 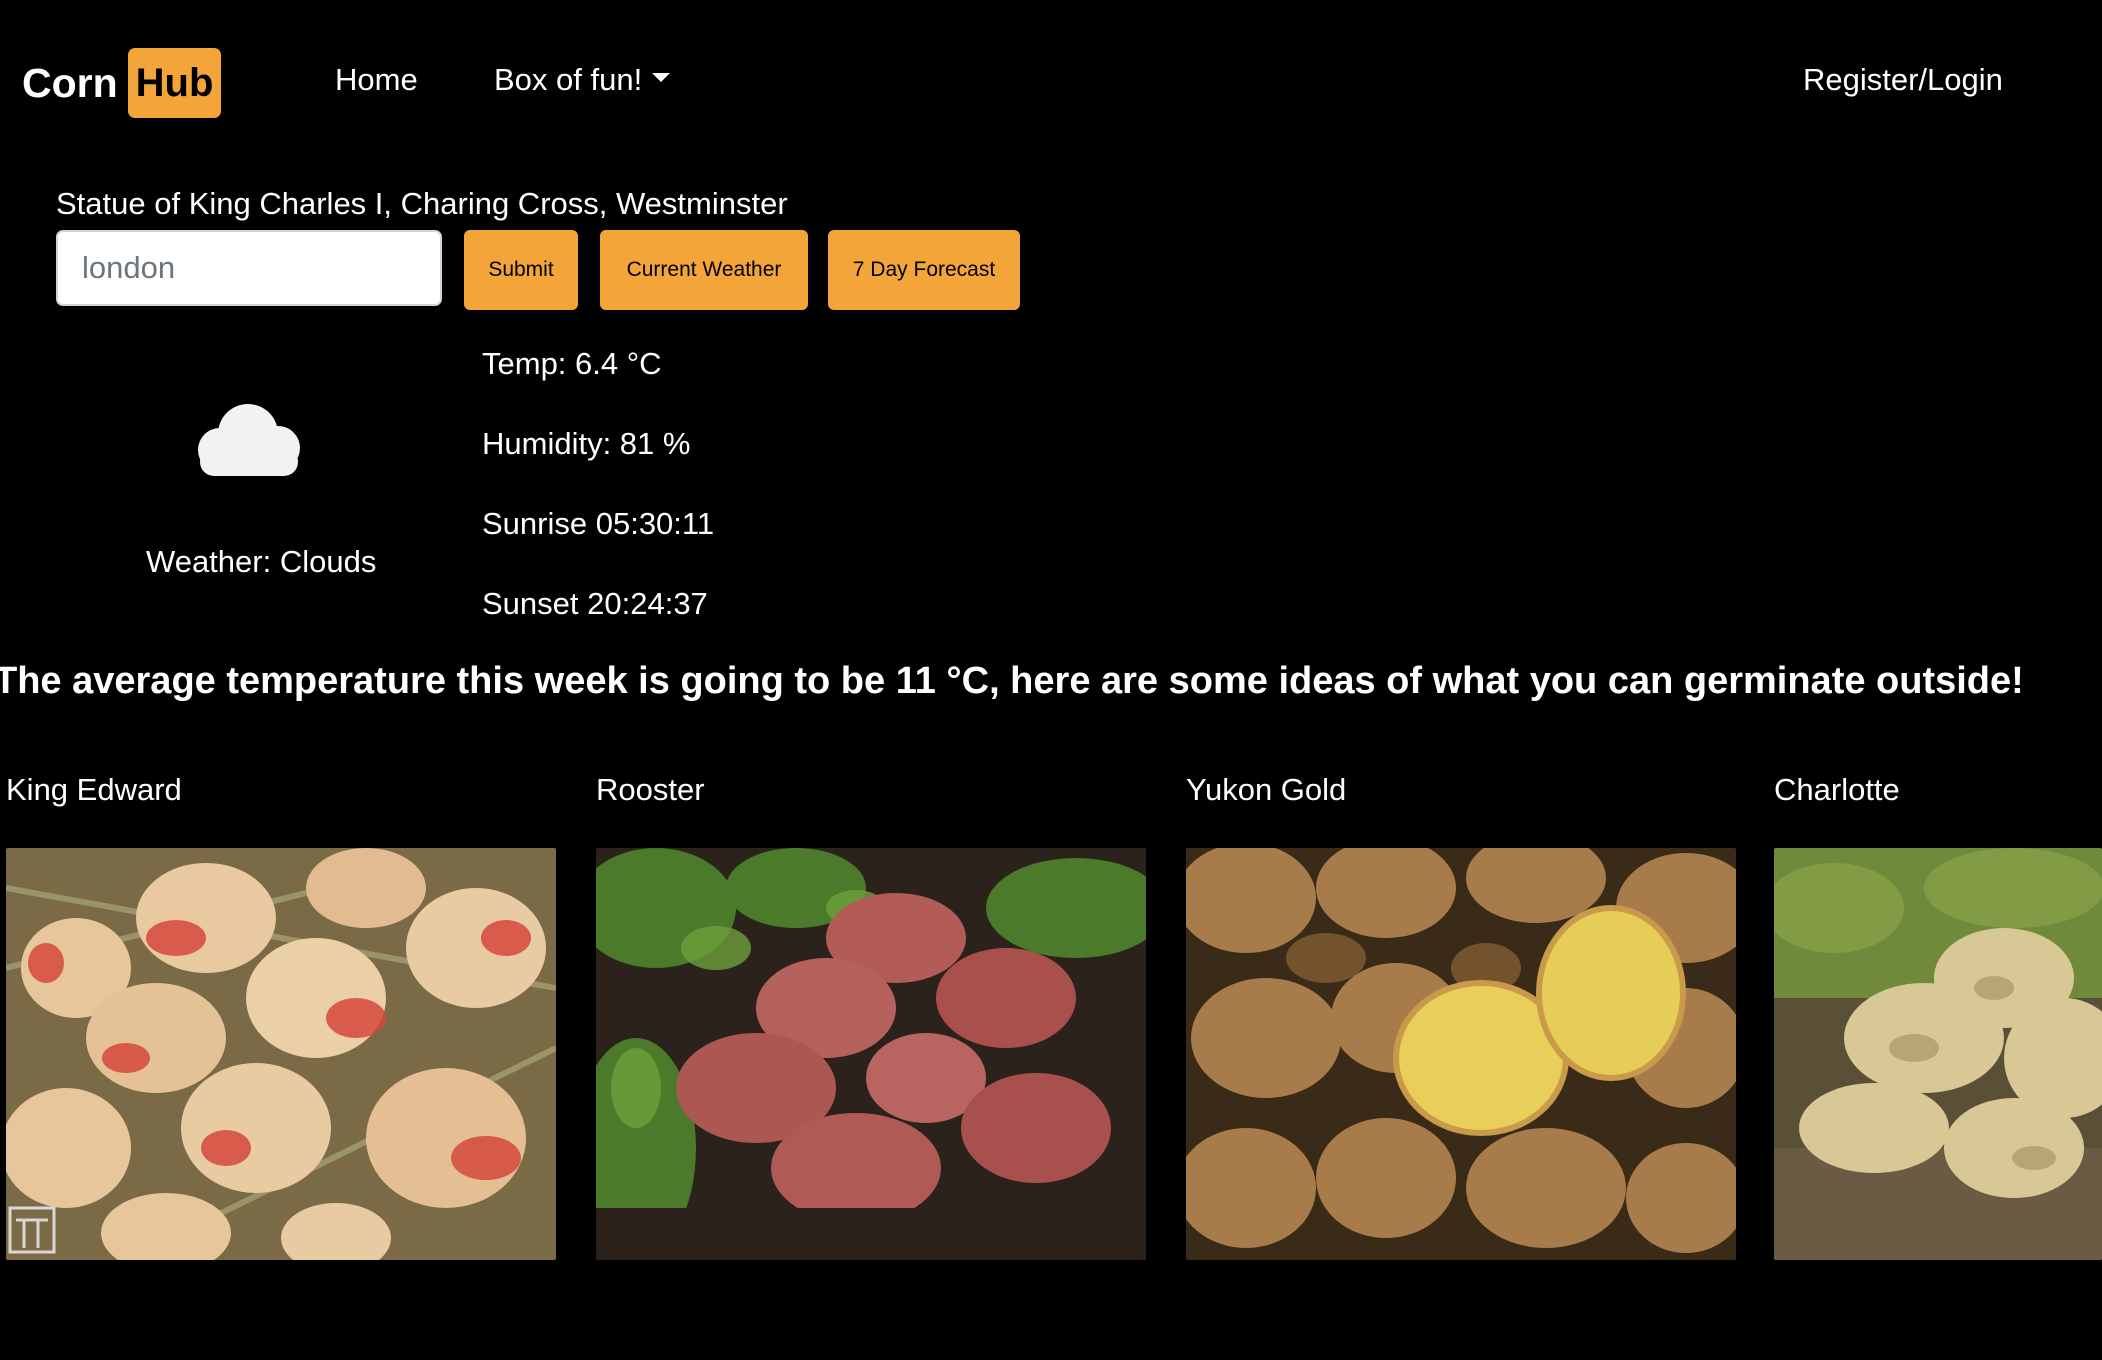 I want to click on potato-card: King Edward, so click(x=281, y=1016).